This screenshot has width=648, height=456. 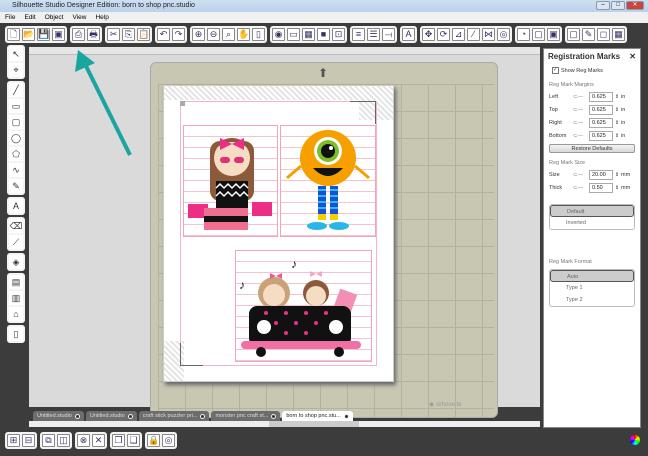 What do you see at coordinates (592, 211) in the screenshot?
I see `option-default: Default` at bounding box center [592, 211].